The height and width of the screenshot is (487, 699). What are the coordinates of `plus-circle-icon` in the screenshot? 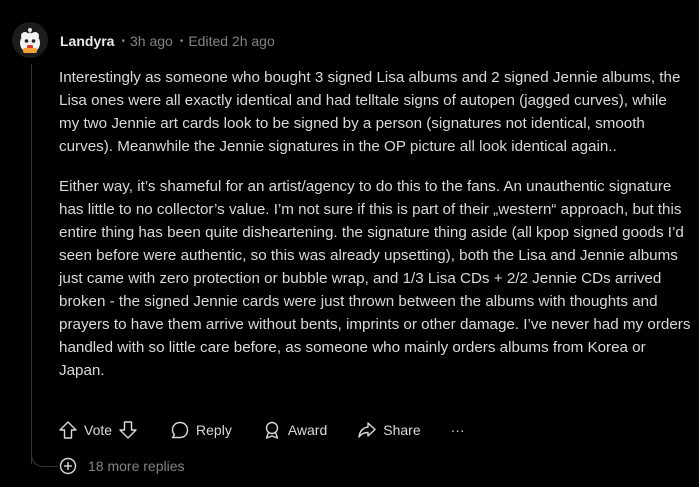 It's located at (68, 466).